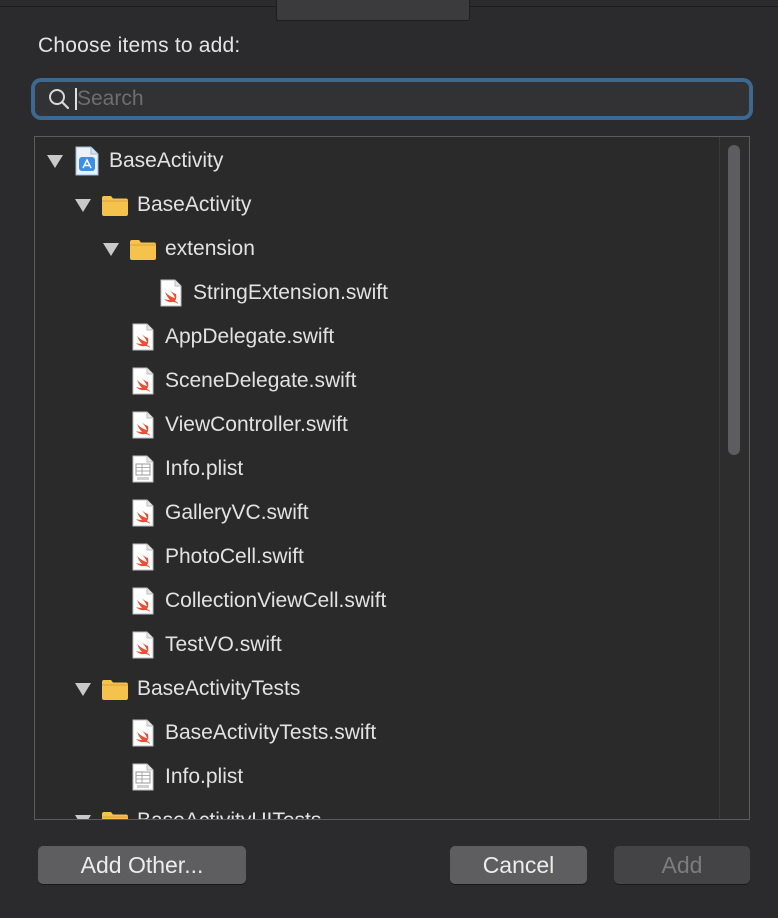 The height and width of the screenshot is (918, 778). Describe the element at coordinates (276, 600) in the screenshot. I see `tree-row-label: CollectionViewCell.swift` at that location.